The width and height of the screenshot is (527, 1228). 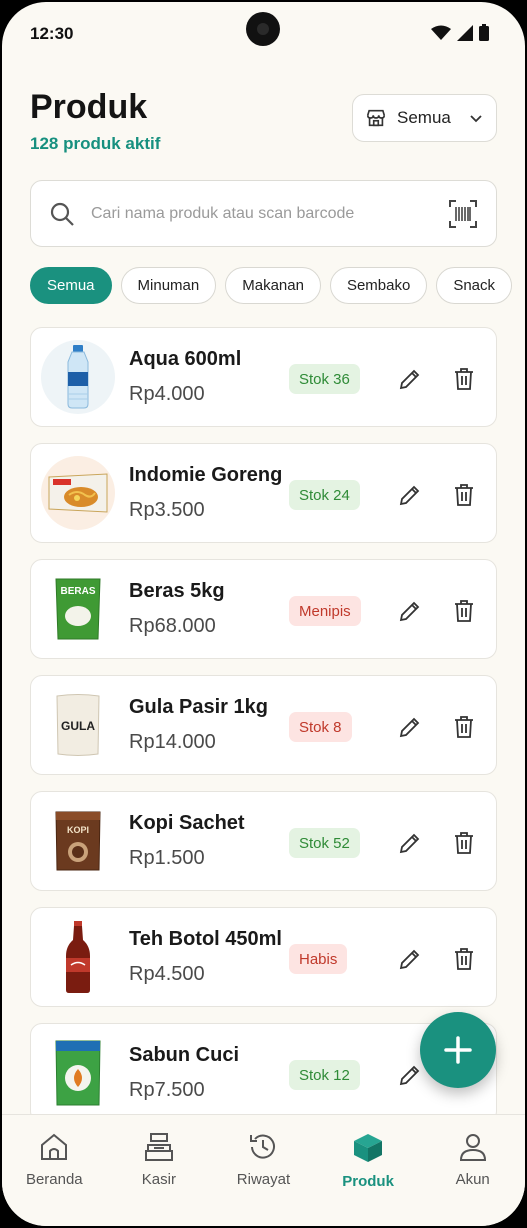 What do you see at coordinates (187, 823) in the screenshot?
I see `product-name: Kopi Sachet` at bounding box center [187, 823].